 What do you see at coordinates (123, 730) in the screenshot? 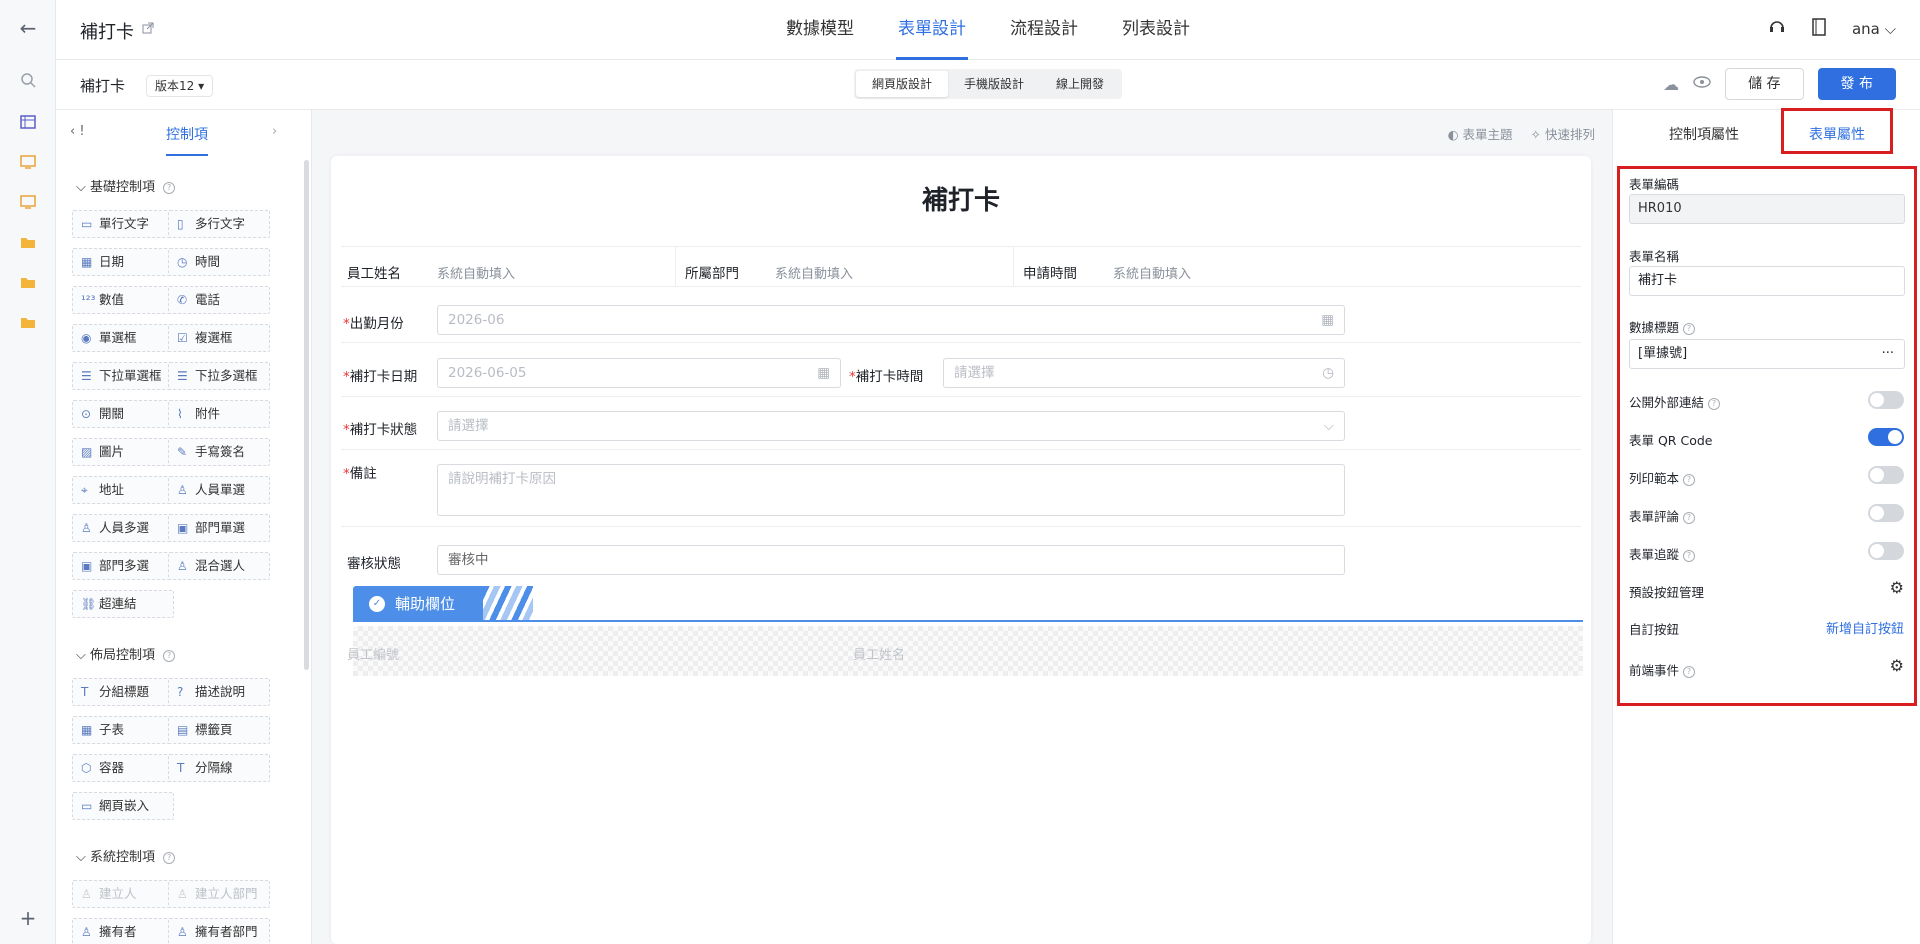
I see `palette-item: ▦ 子表` at bounding box center [123, 730].